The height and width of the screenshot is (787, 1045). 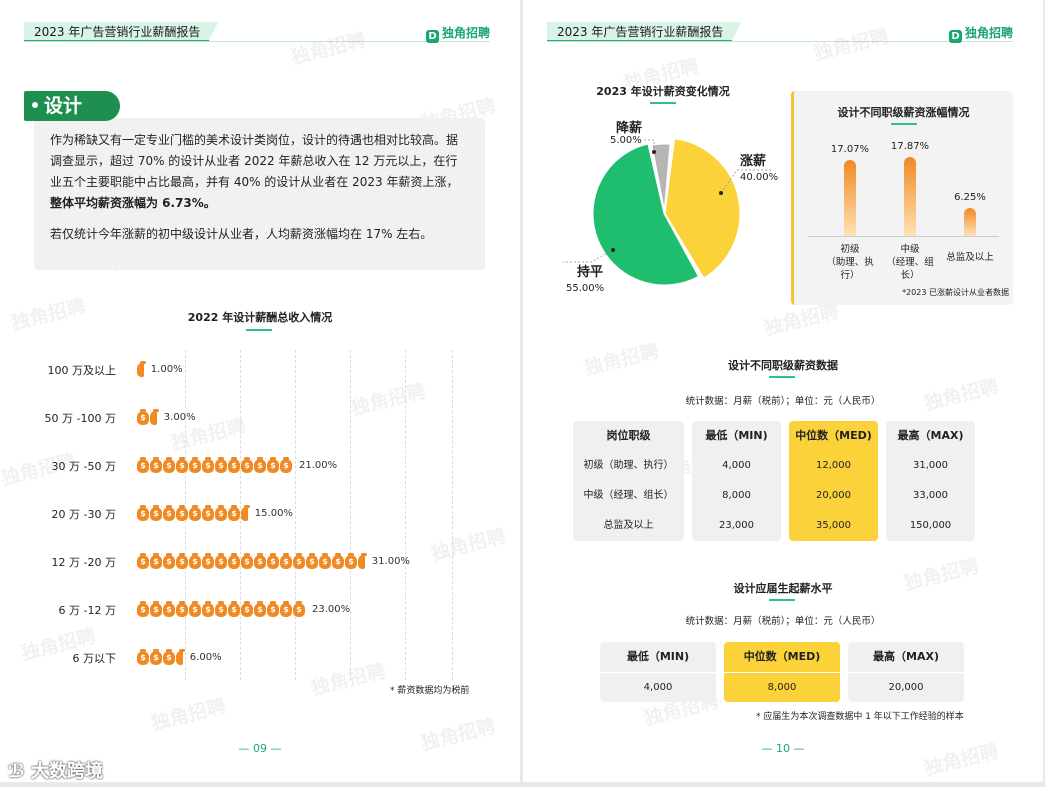 I want to click on pie-label-raise-name: 涨薪, so click(x=753, y=161).